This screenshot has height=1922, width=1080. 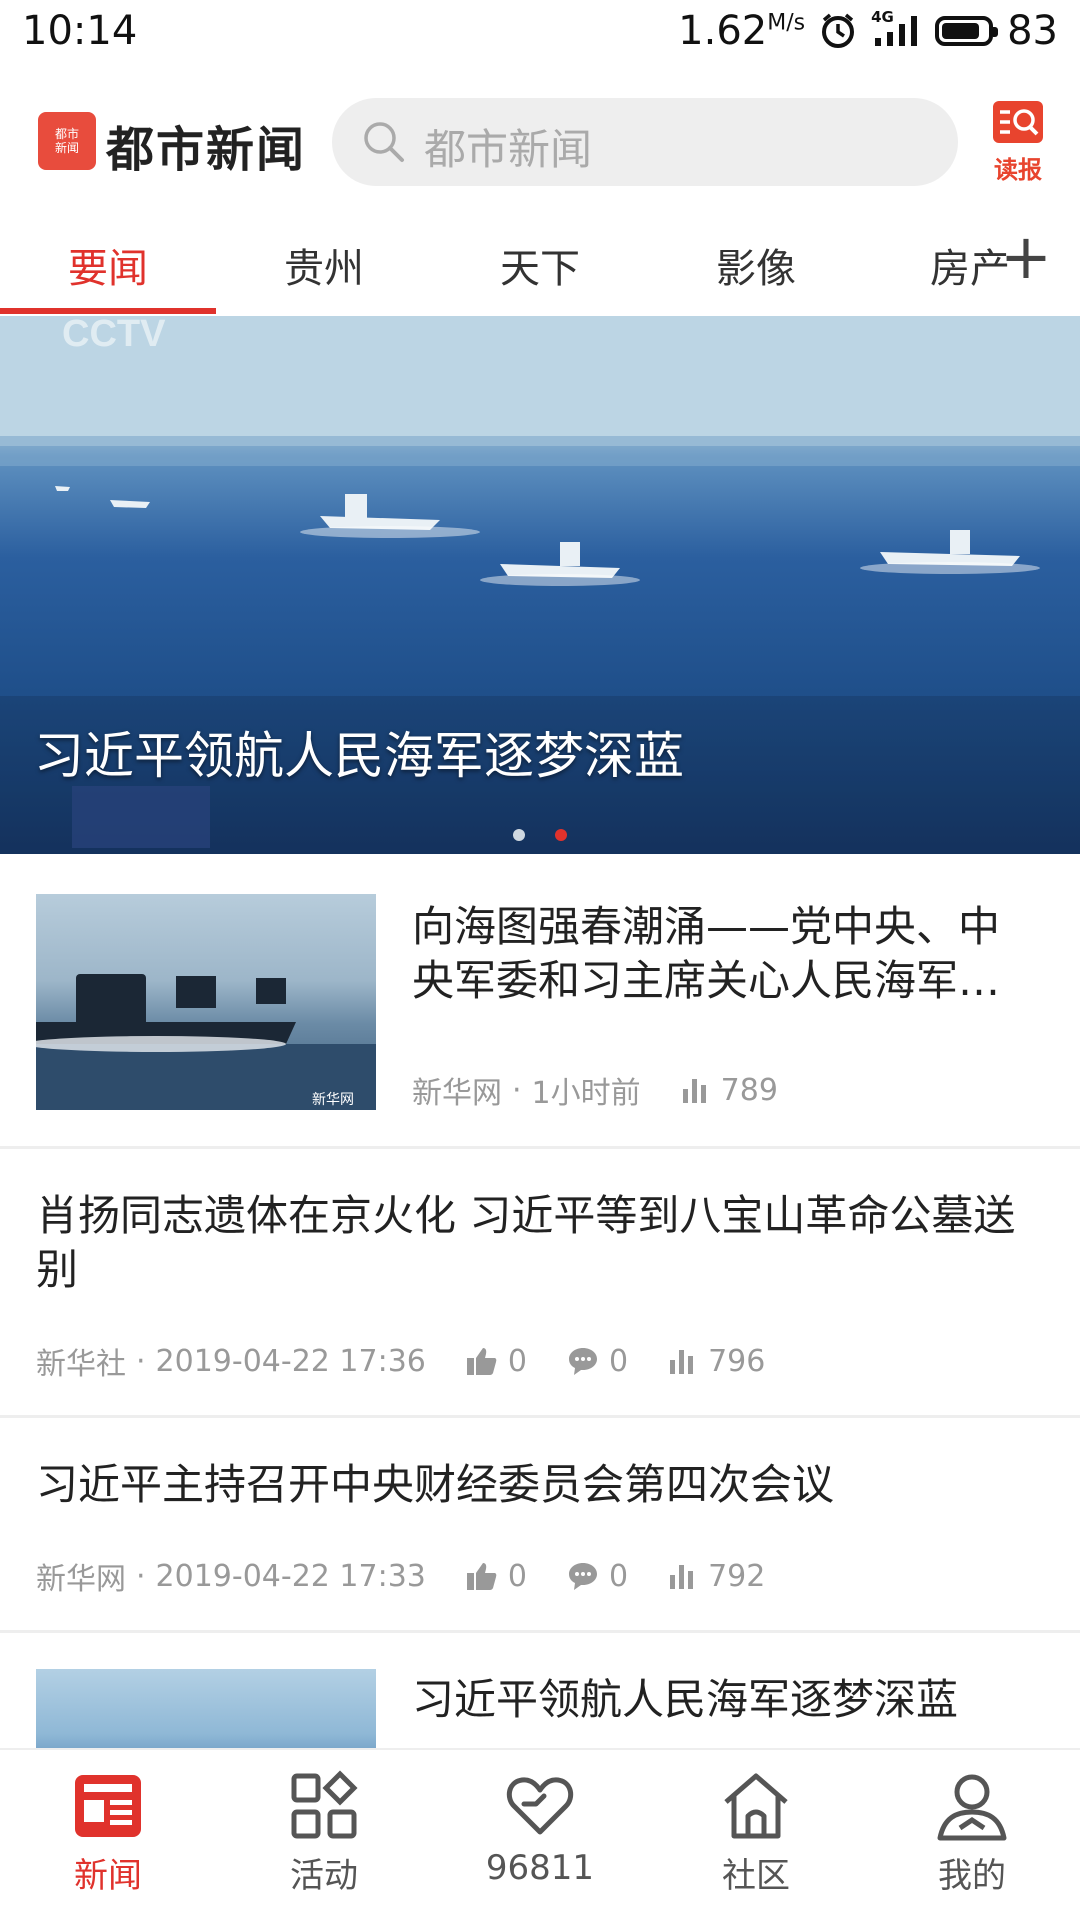 What do you see at coordinates (786, 23) in the screenshot?
I see `speed-unit: M/s` at bounding box center [786, 23].